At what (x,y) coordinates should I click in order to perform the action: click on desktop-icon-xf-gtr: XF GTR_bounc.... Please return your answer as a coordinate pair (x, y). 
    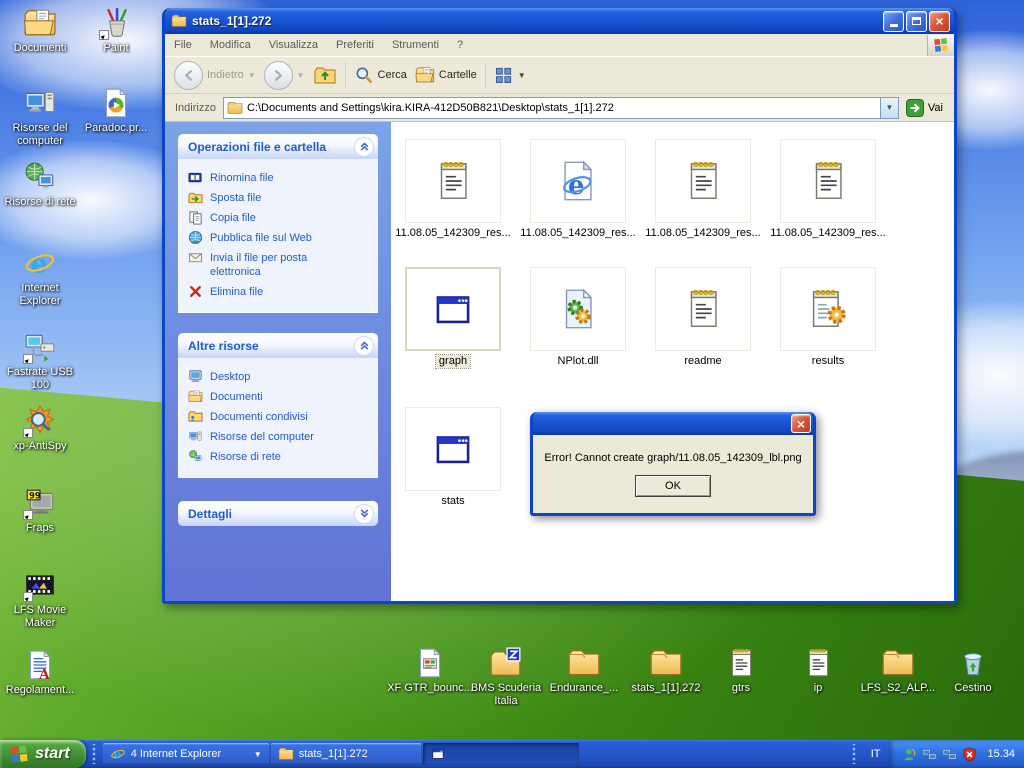
    Looking at the image, I should click on (430, 670).